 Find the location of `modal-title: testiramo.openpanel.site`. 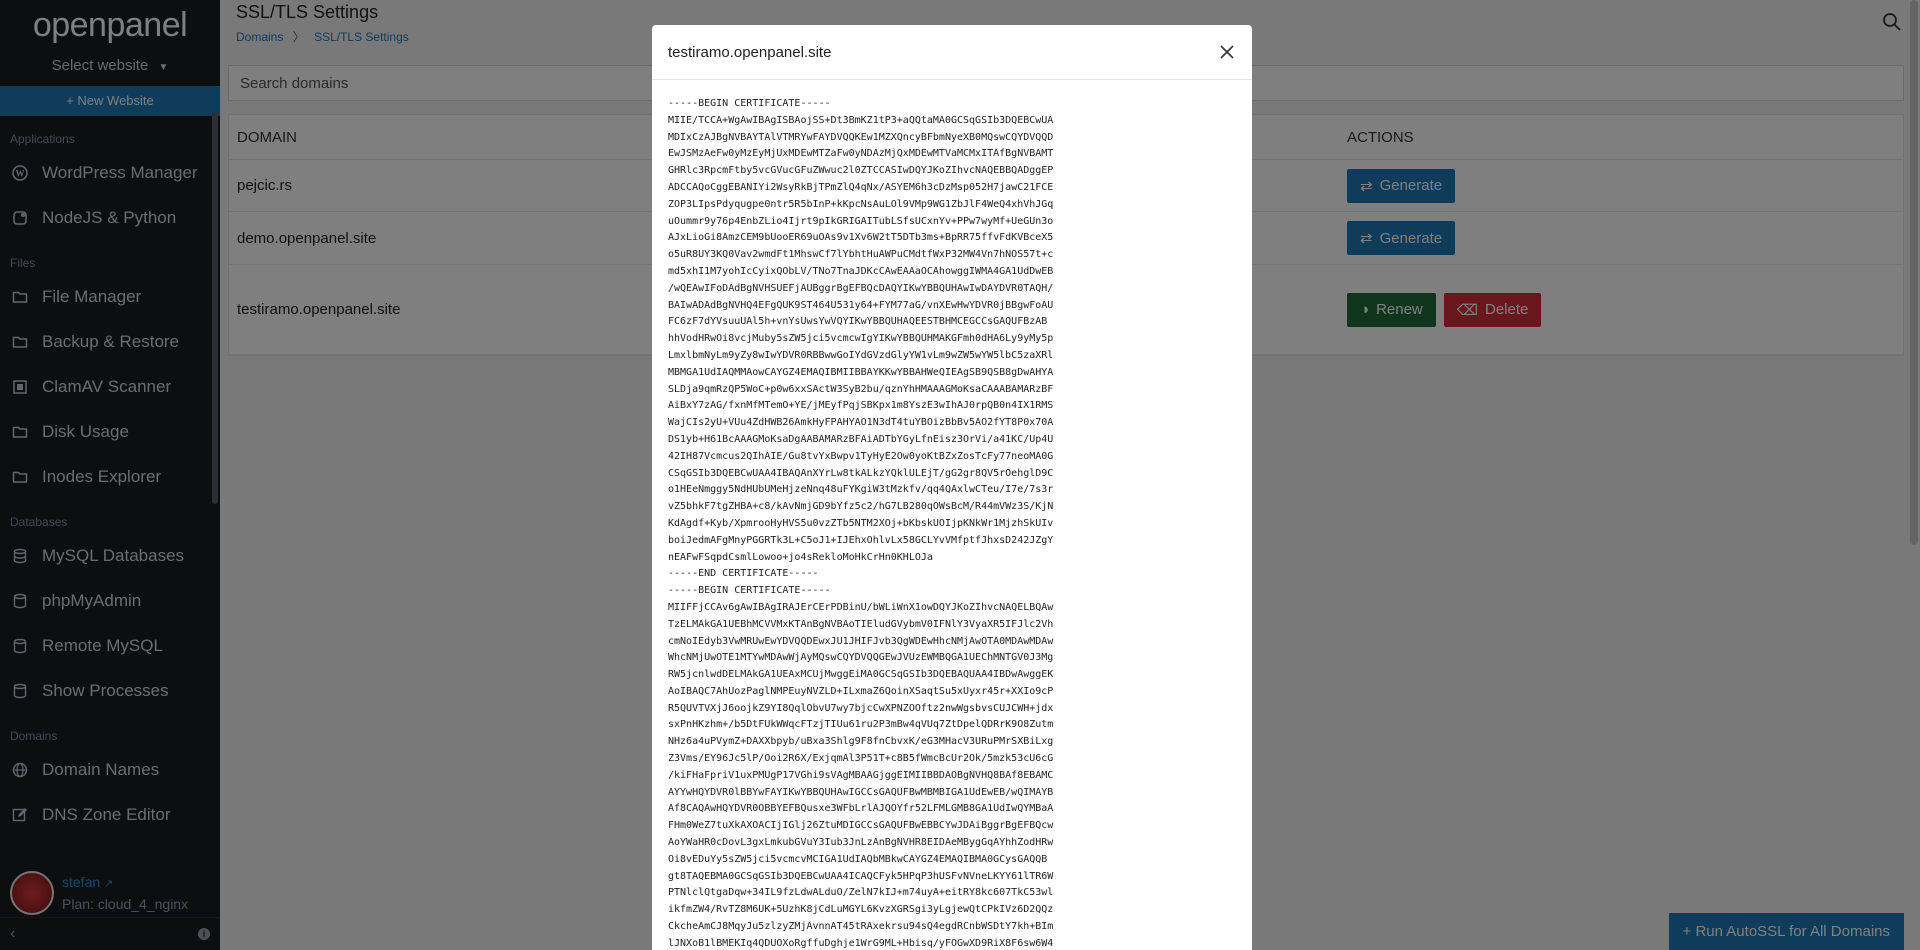

modal-title: testiramo.openpanel.site is located at coordinates (750, 52).